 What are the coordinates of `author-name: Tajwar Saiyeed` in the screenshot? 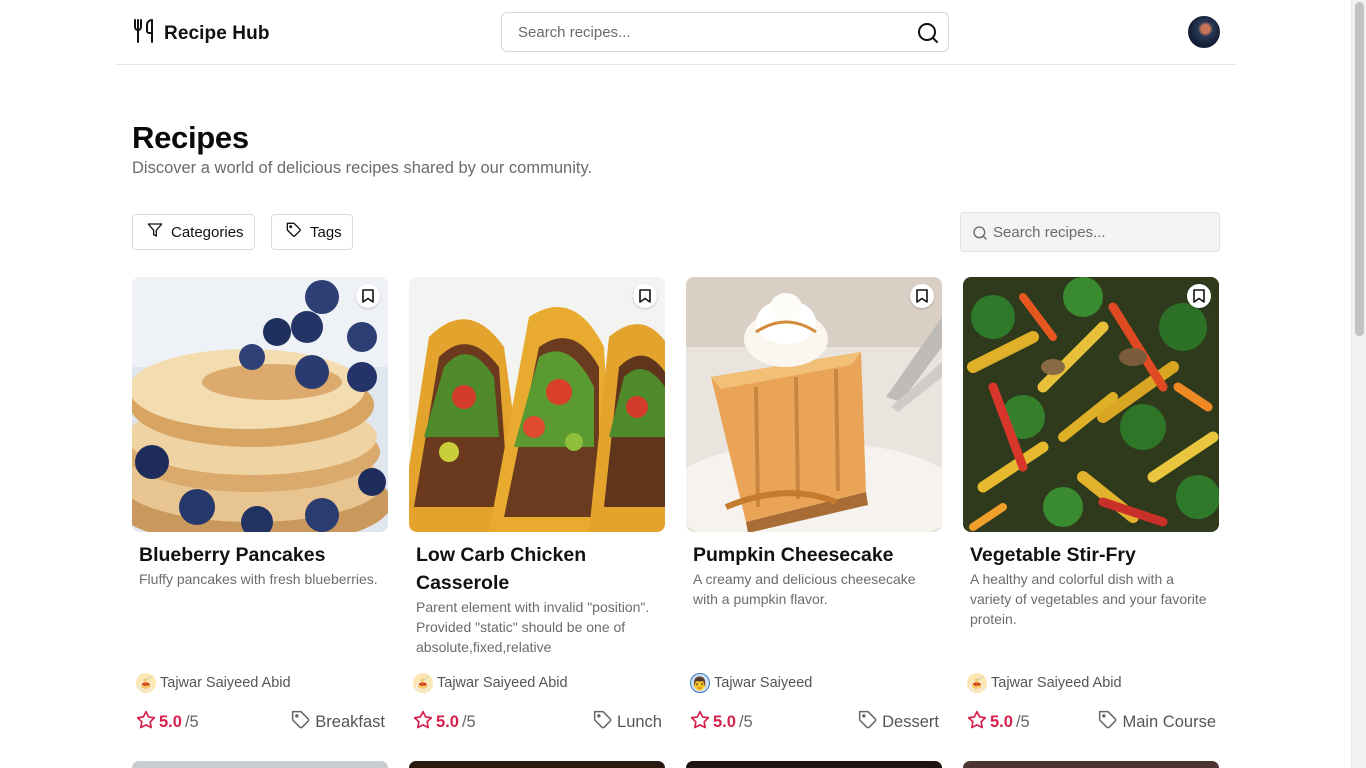 It's located at (763, 683).